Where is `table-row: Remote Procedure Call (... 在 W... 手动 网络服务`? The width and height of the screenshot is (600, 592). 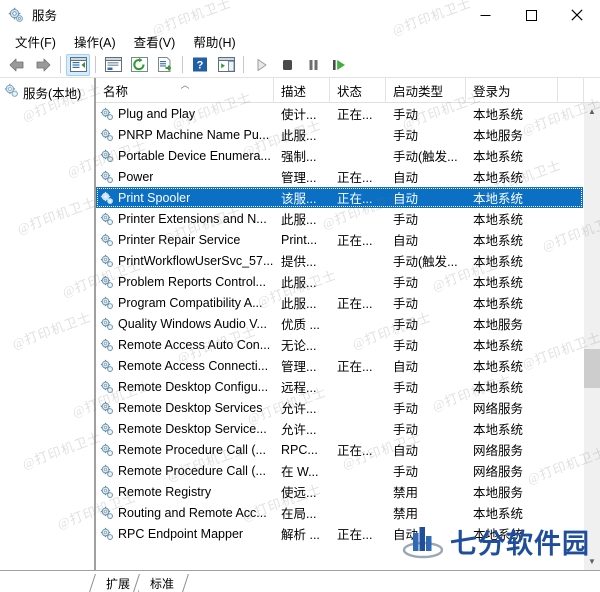 table-row: Remote Procedure Call (... 在 W... 手动 网络服务 is located at coordinates (339, 470).